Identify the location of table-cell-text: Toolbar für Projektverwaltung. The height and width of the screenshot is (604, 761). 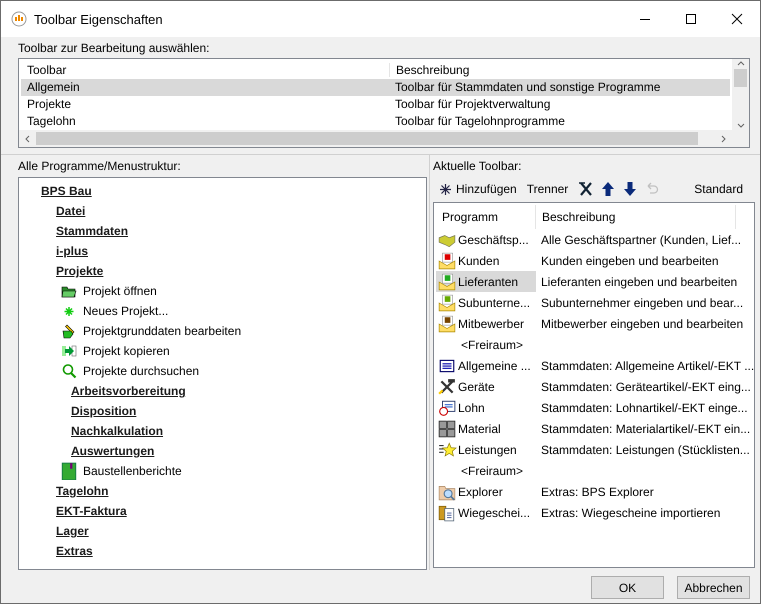
(473, 104).